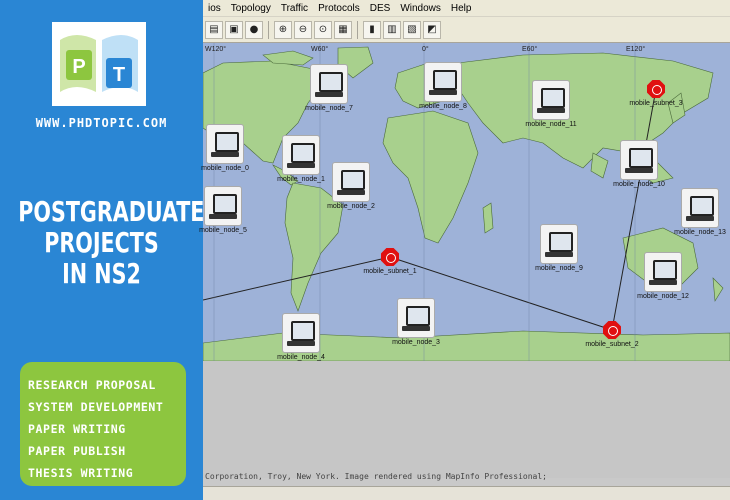 Image resolution: width=730 pixels, height=500 pixels. I want to click on topology-icon: ▦, so click(343, 29).